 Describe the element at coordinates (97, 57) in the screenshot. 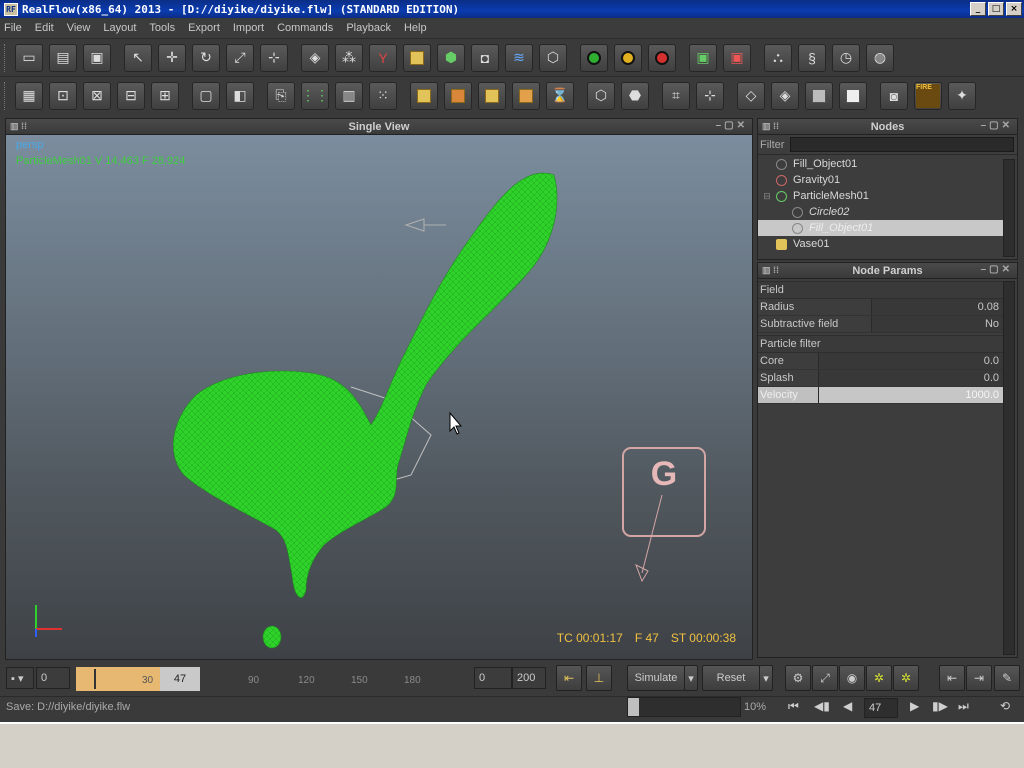

I see `save-scene-button: ▣` at that location.